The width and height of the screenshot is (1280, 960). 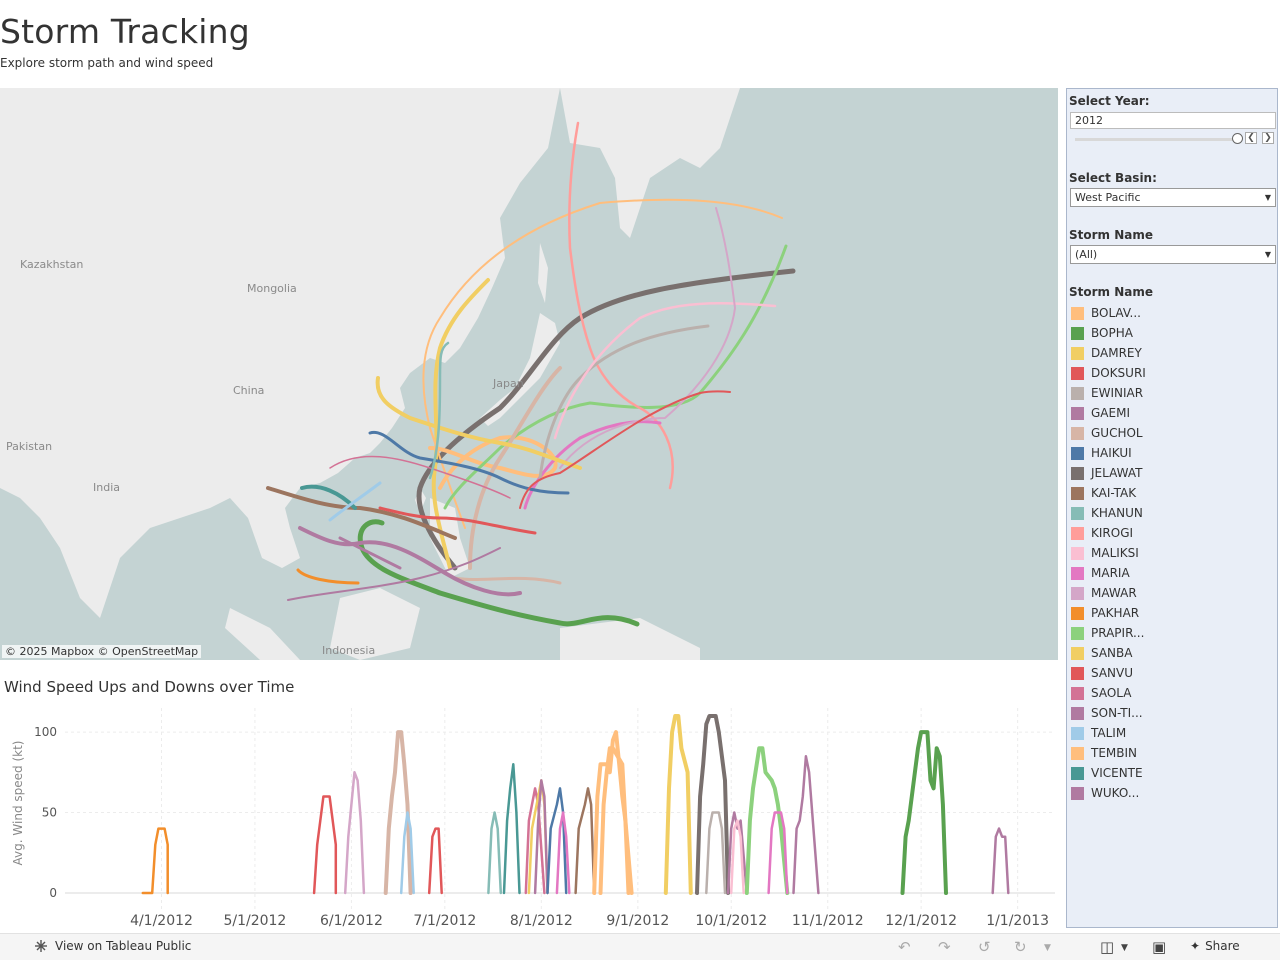 What do you see at coordinates (944, 947) in the screenshot?
I see `redo-icon: ↷` at bounding box center [944, 947].